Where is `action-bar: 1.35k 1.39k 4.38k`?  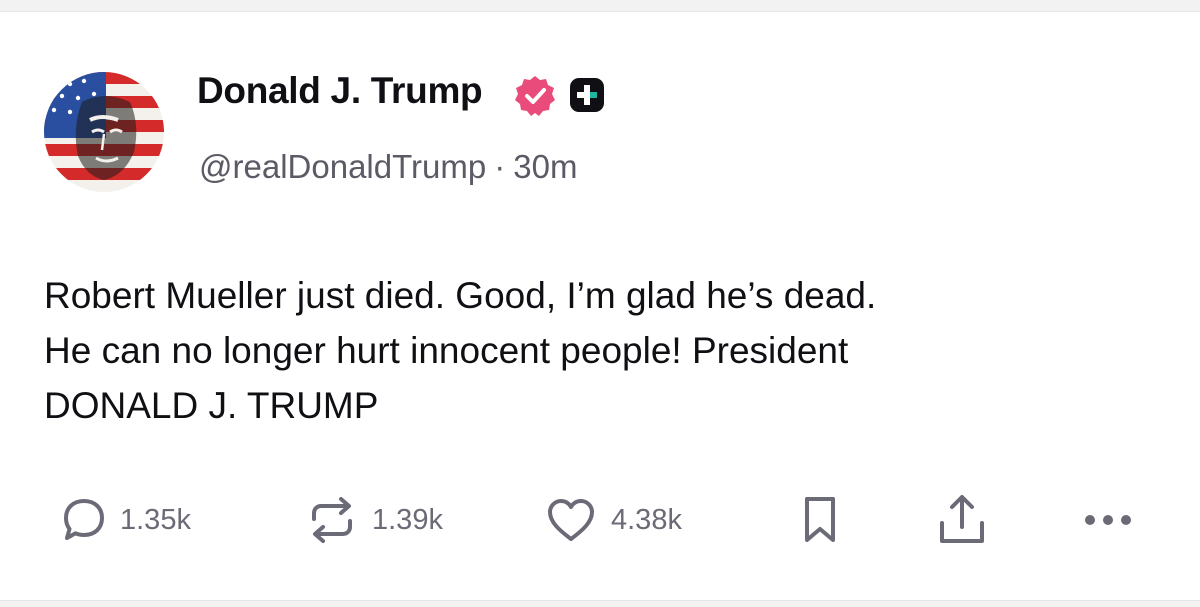
action-bar: 1.35k 1.39k 4.38k is located at coordinates (600, 525).